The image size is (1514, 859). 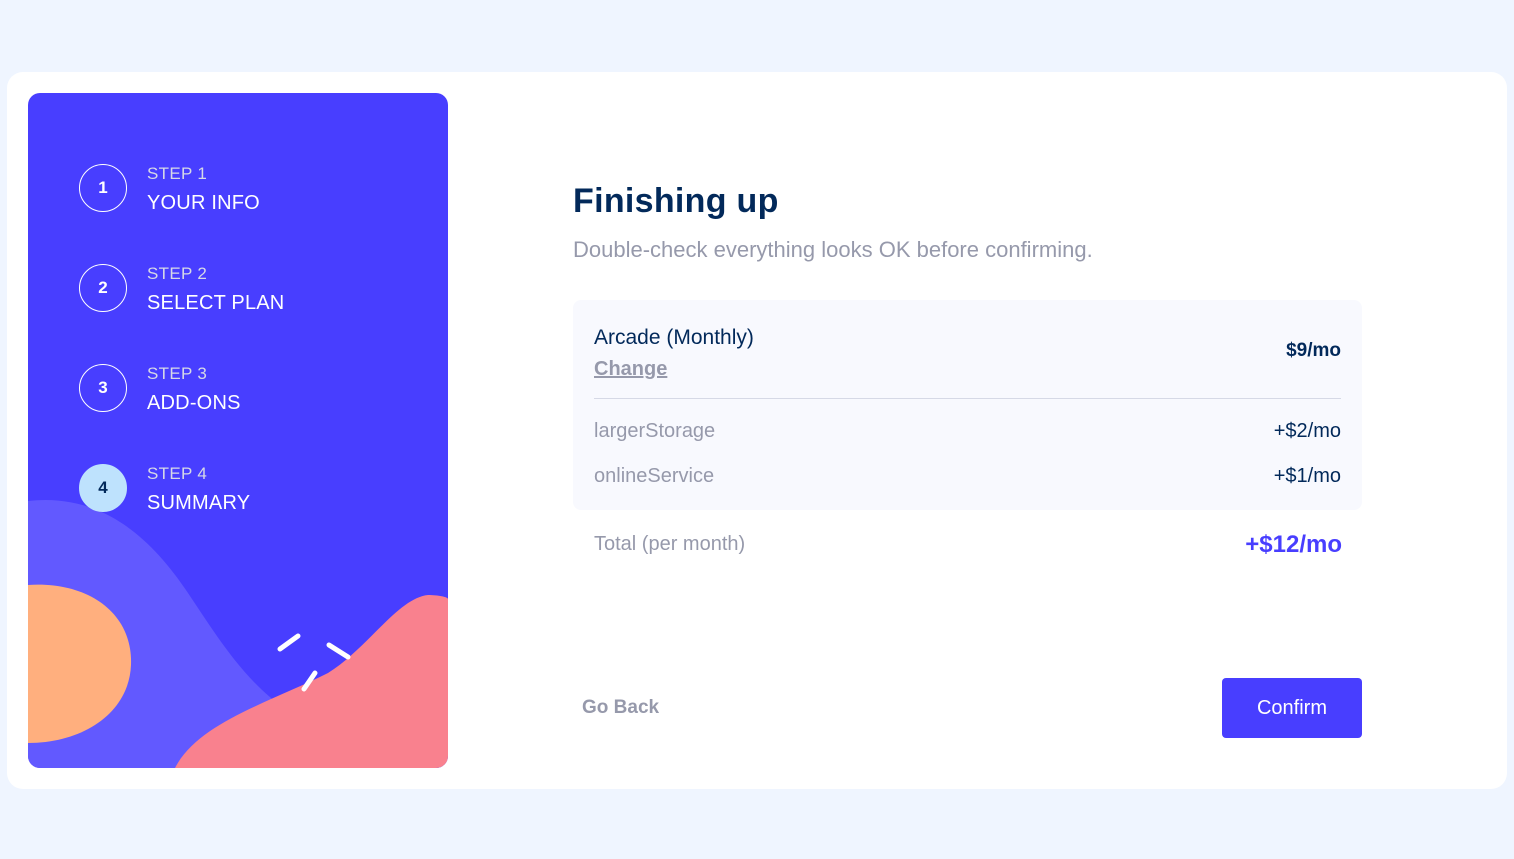 What do you see at coordinates (1307, 431) in the screenshot?
I see `addon-price: +$2/mo` at bounding box center [1307, 431].